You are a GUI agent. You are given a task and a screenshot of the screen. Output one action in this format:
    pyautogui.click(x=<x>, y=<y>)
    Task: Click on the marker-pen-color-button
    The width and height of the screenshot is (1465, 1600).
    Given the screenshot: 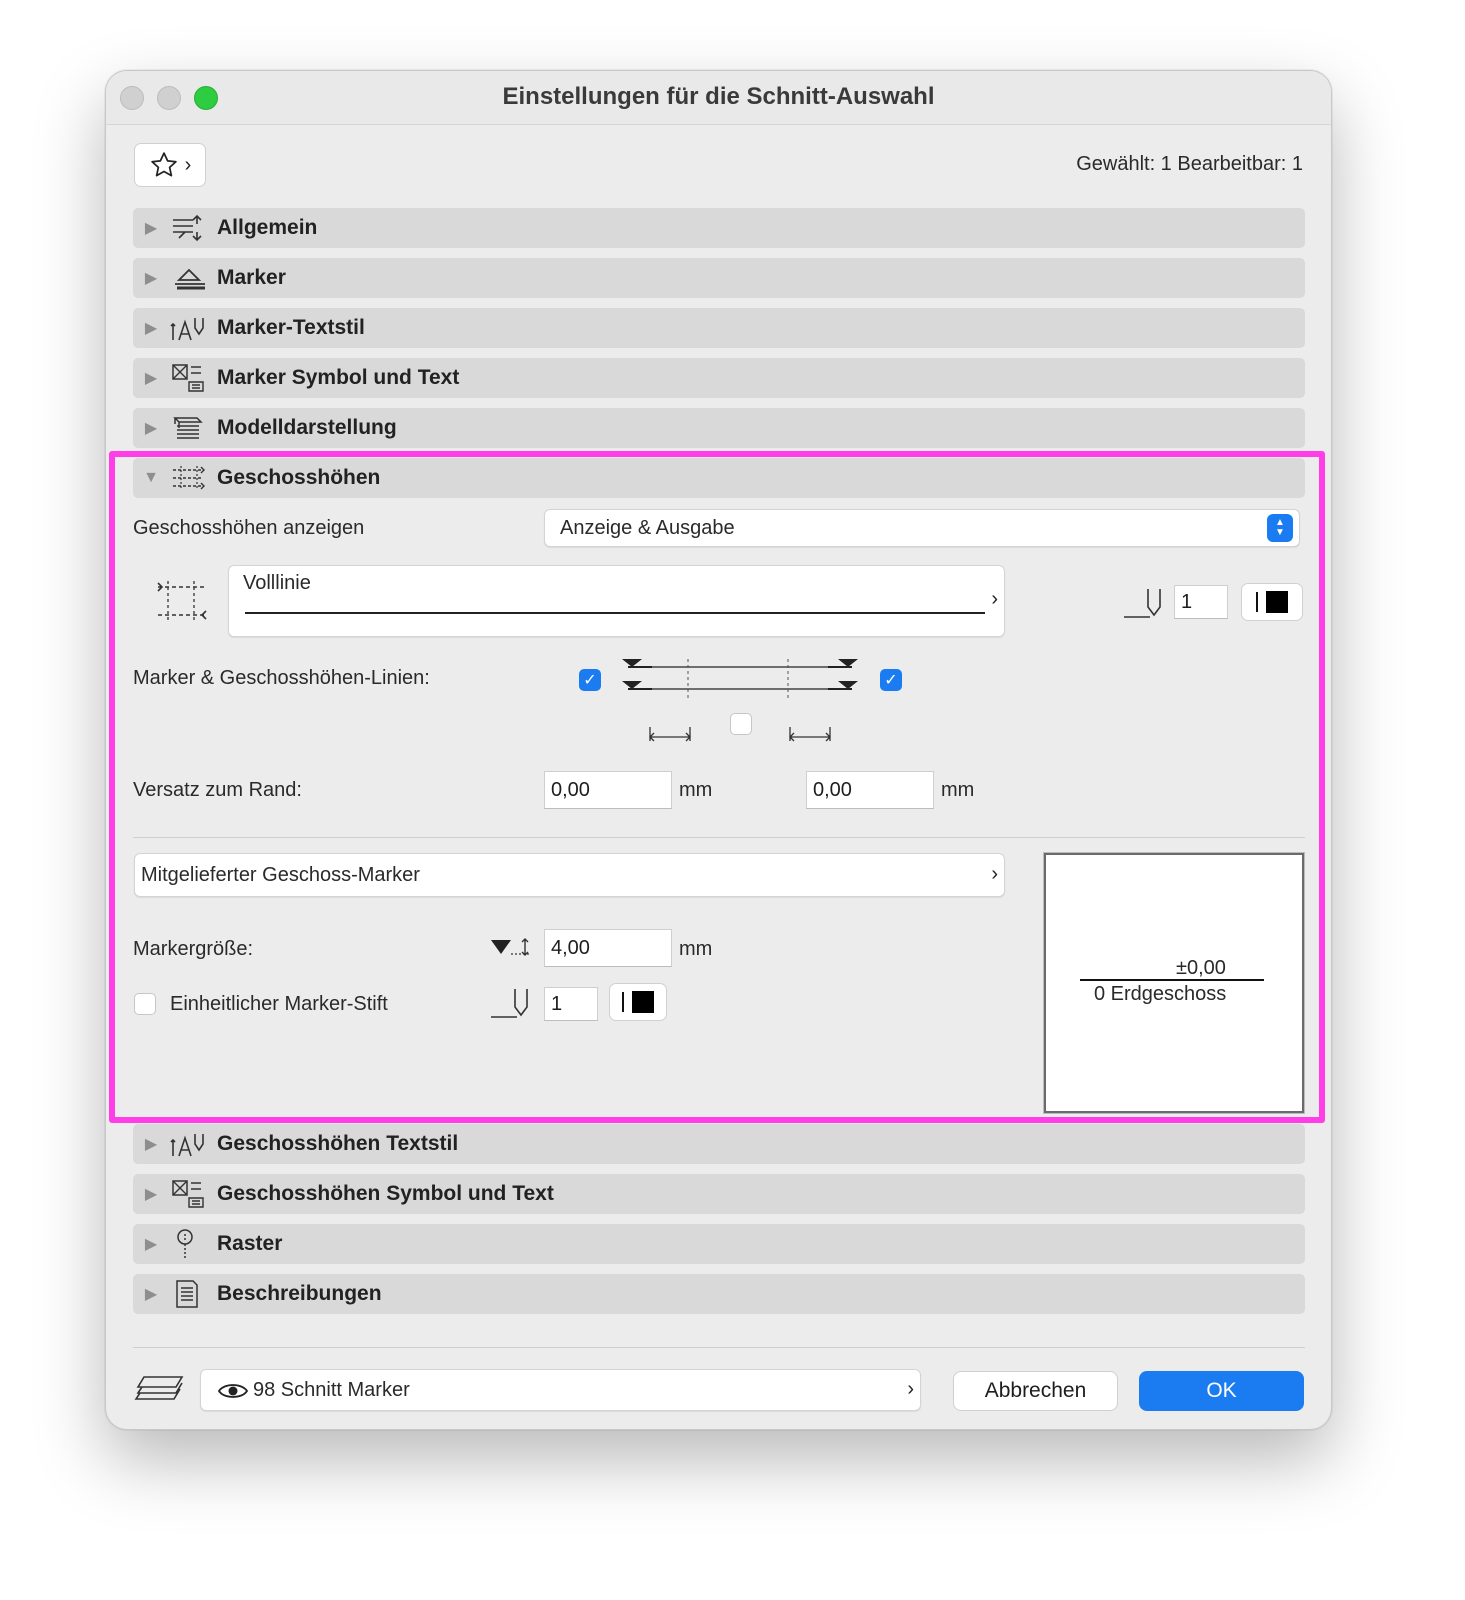 What is the action you would take?
    pyautogui.click(x=638, y=1002)
    